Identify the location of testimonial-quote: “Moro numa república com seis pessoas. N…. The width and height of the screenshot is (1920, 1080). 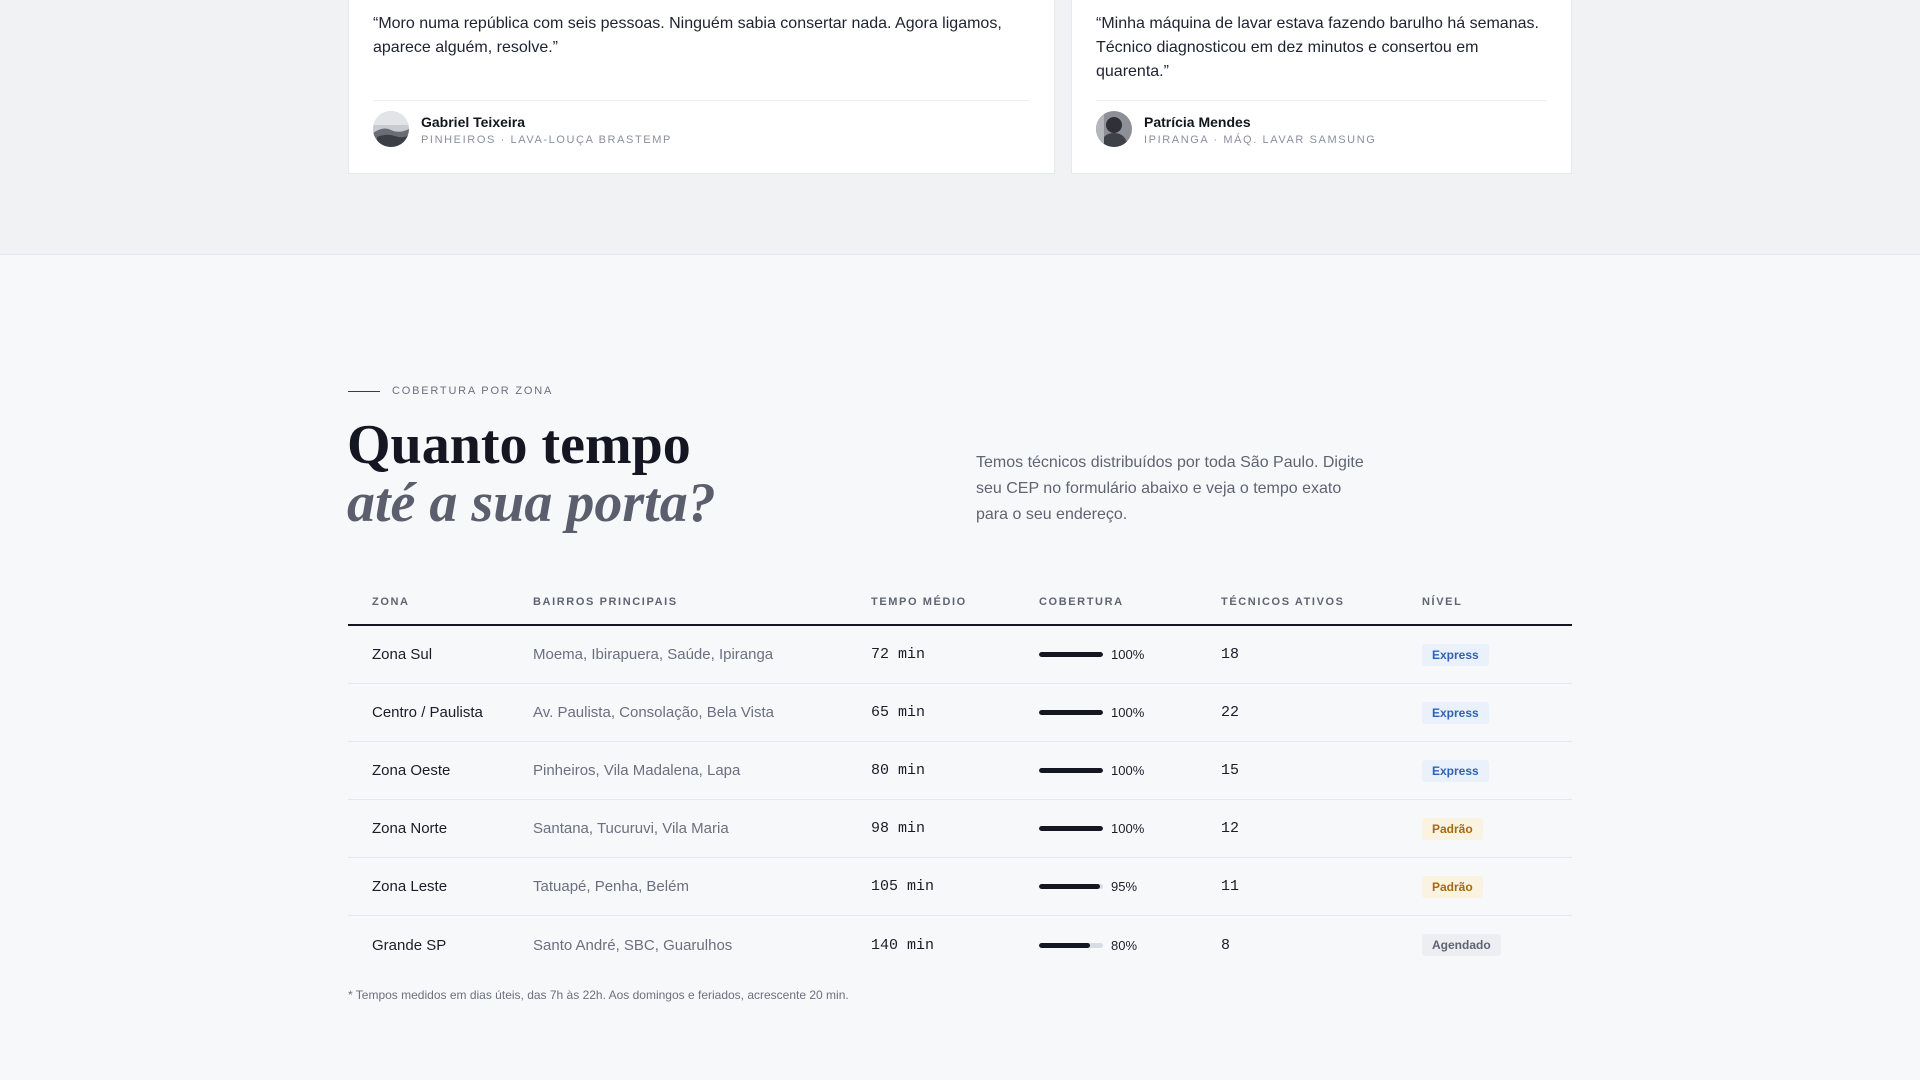
(687, 35).